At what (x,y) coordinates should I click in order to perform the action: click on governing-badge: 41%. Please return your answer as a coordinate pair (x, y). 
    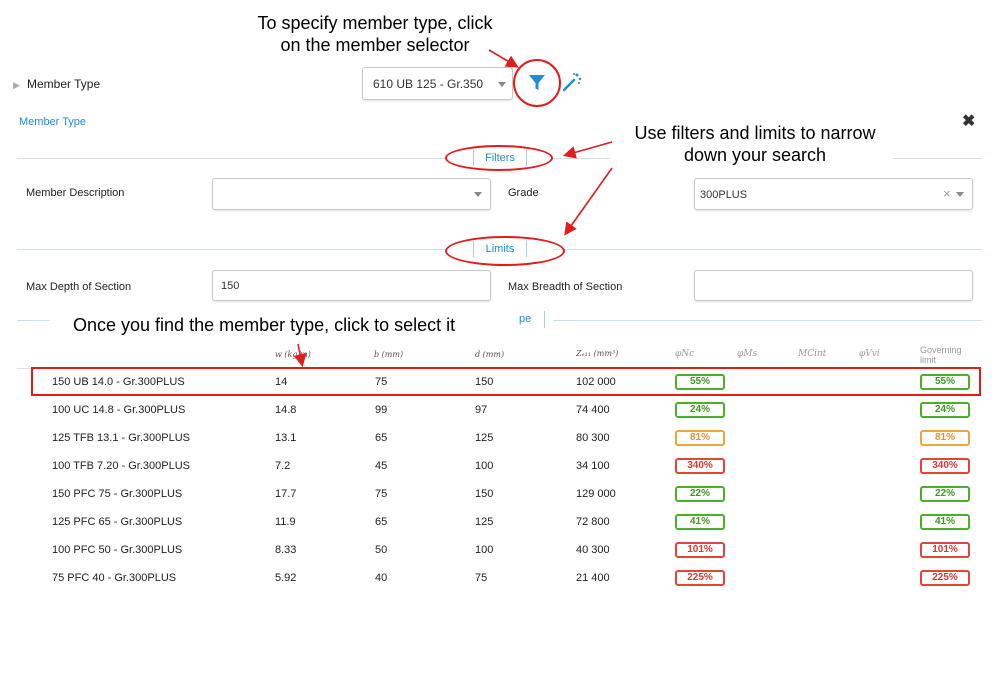
    Looking at the image, I should click on (945, 522).